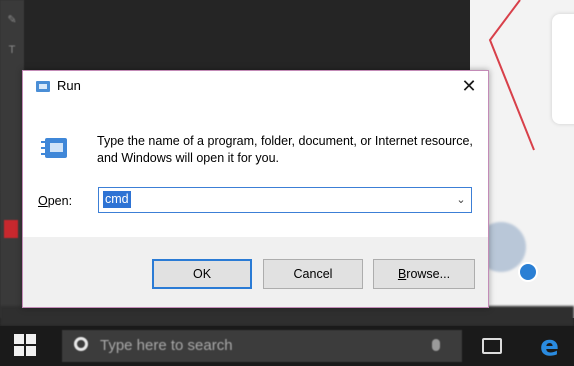 The height and width of the screenshot is (366, 574). I want to click on background-toolbar: ✎ T, so click(12, 159).